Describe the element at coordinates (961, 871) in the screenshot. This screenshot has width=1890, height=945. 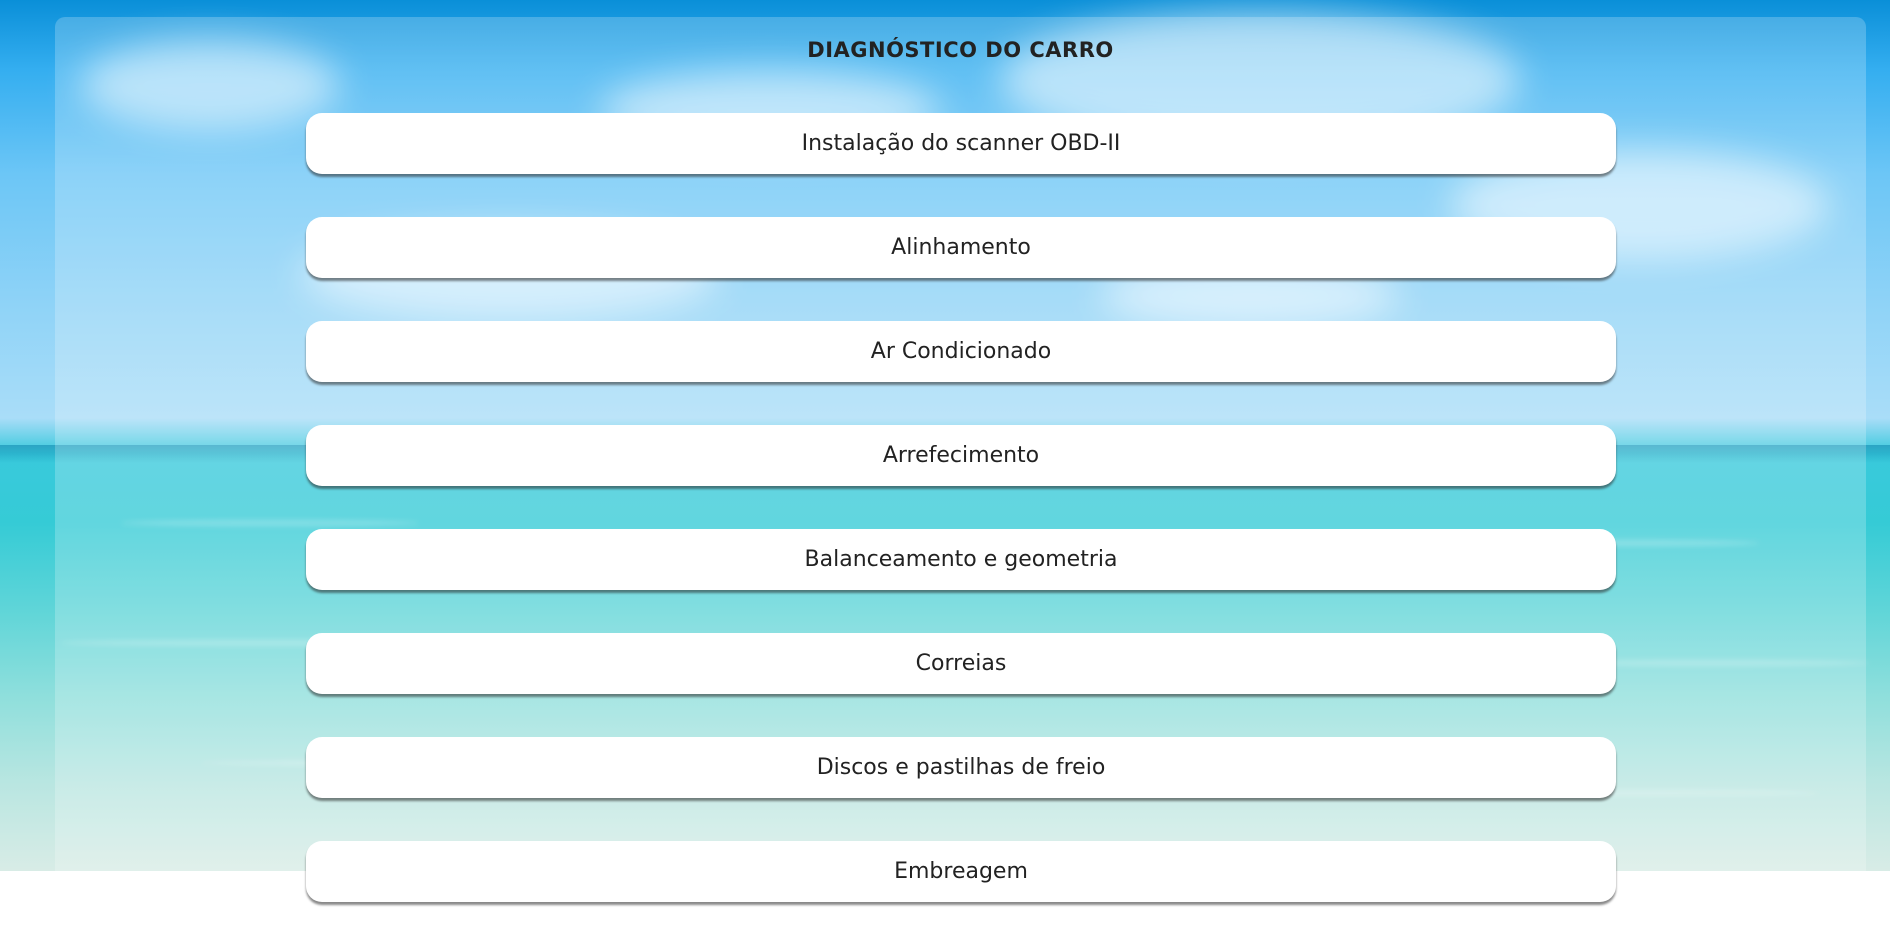
I see `menu-item-embreagem: Embreagem` at that location.